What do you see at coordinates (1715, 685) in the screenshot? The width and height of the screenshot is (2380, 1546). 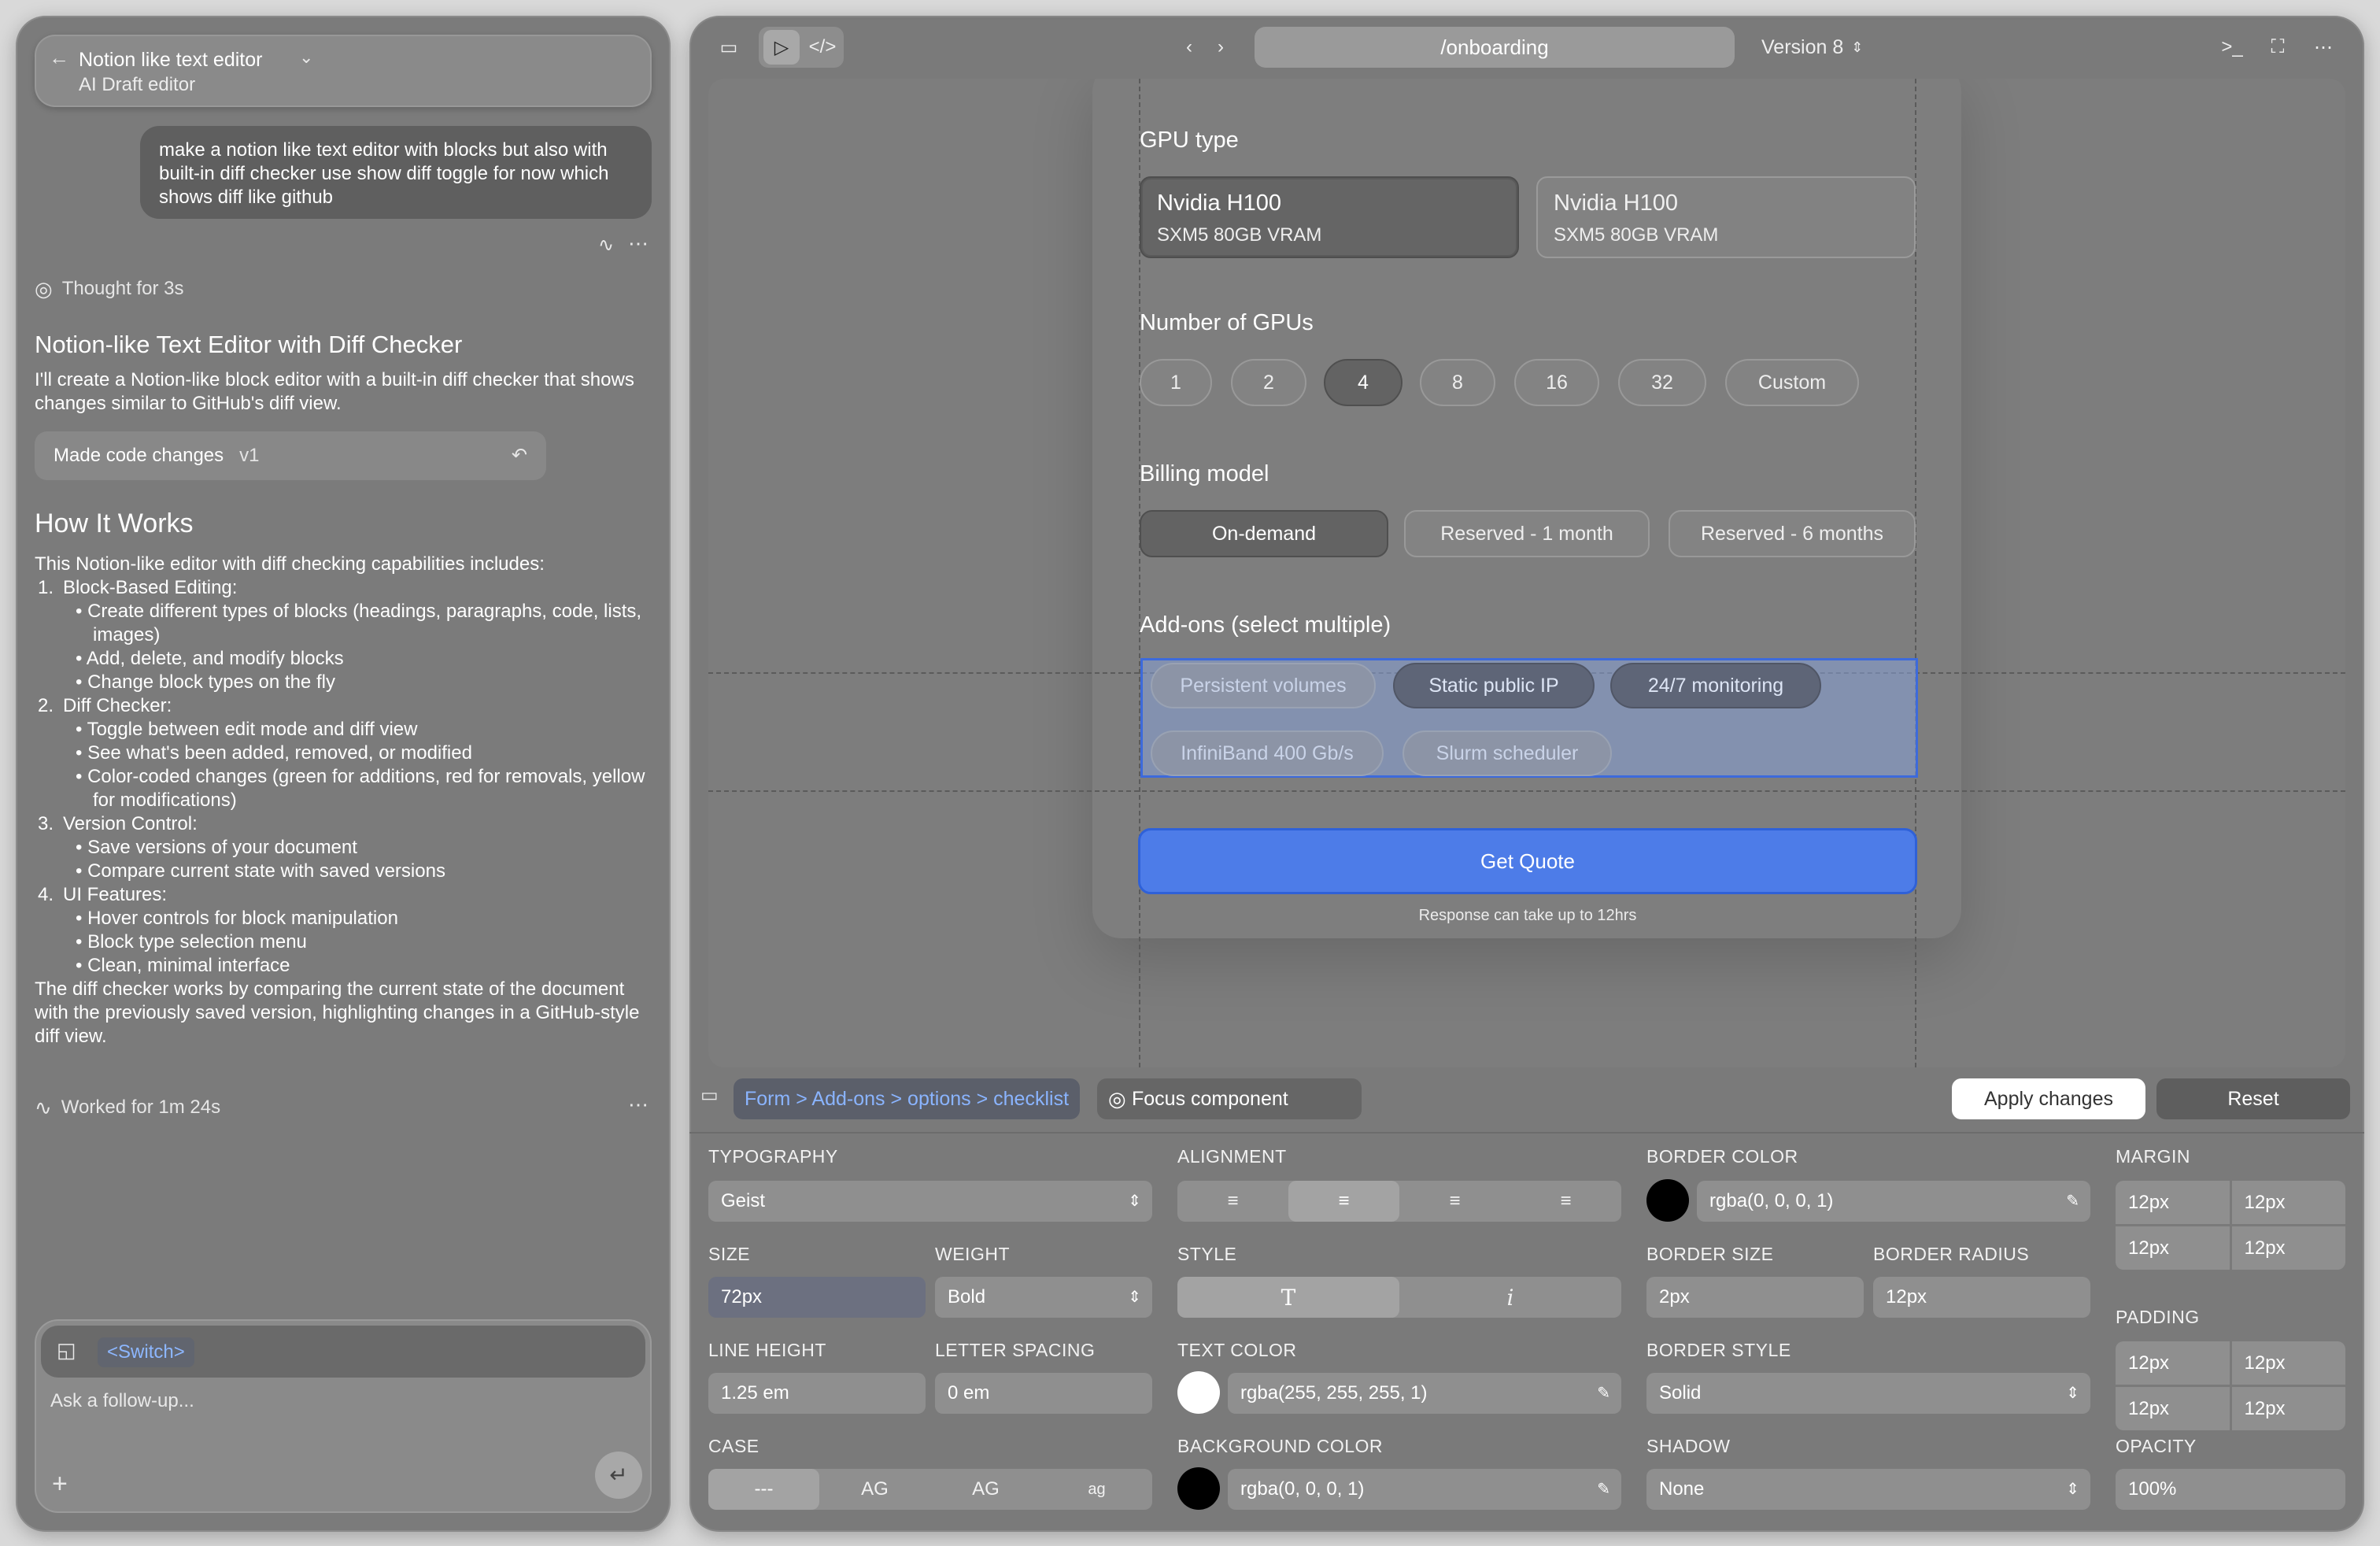 I see `addon-option: 24/7 monitoring` at bounding box center [1715, 685].